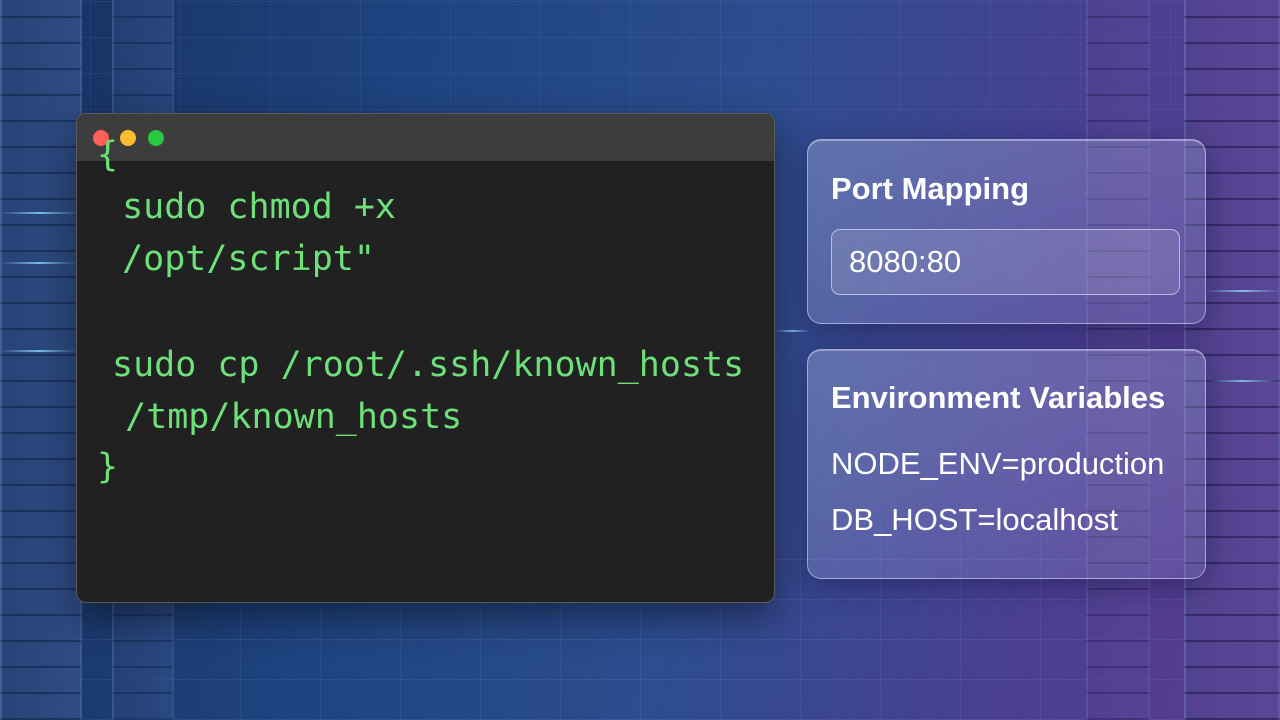 The height and width of the screenshot is (720, 1280). What do you see at coordinates (974, 519) in the screenshot?
I see `env-var-item: DB_HOST=localhost` at bounding box center [974, 519].